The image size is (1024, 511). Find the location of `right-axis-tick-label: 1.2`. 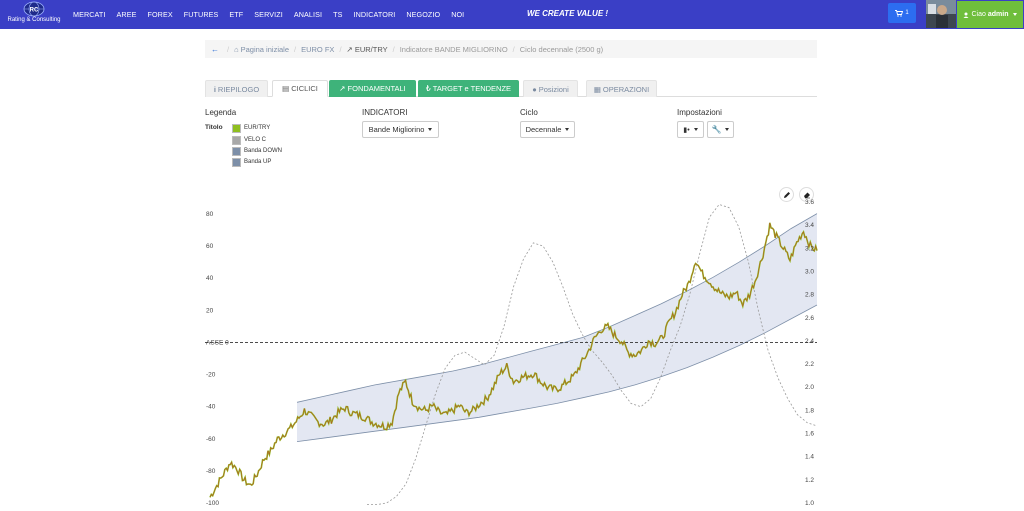

right-axis-tick-label: 1.2 is located at coordinates (809, 480).